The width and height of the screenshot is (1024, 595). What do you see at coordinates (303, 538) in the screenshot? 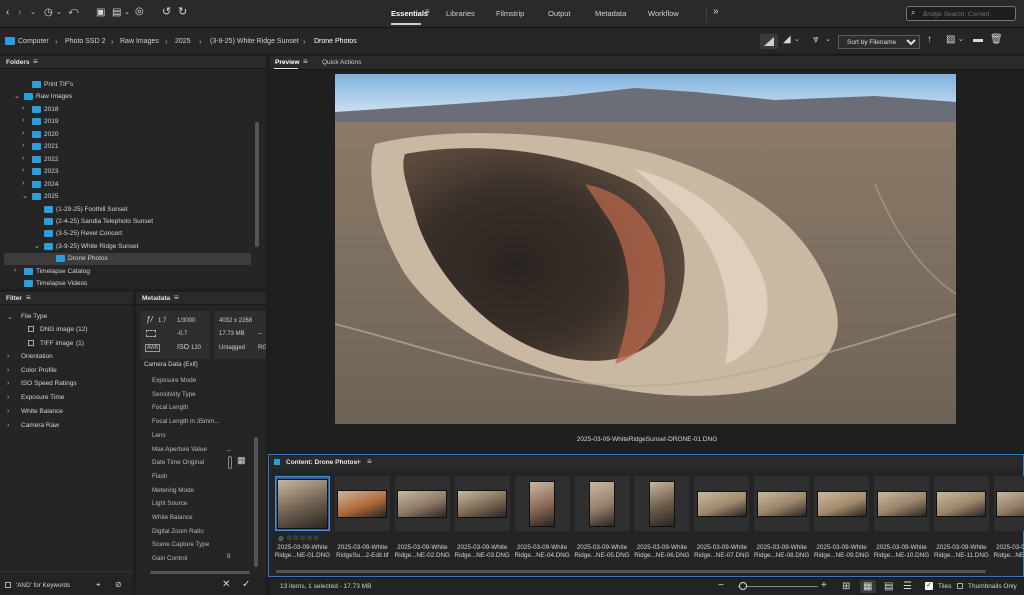
I see `star-rating: ☆☆☆☆☆` at bounding box center [303, 538].